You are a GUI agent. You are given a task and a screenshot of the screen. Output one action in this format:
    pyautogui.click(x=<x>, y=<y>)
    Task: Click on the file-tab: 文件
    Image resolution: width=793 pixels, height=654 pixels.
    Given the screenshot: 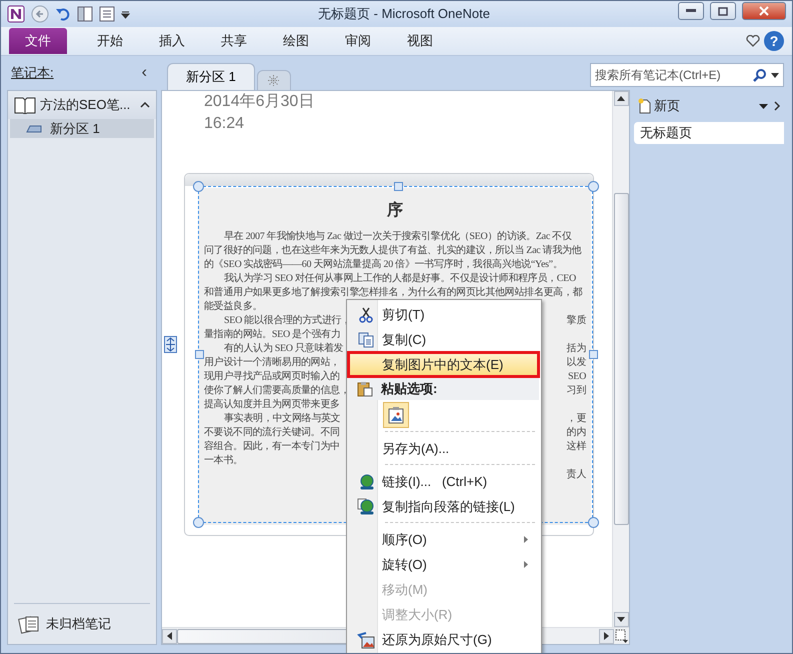 What is the action you would take?
    pyautogui.click(x=38, y=41)
    